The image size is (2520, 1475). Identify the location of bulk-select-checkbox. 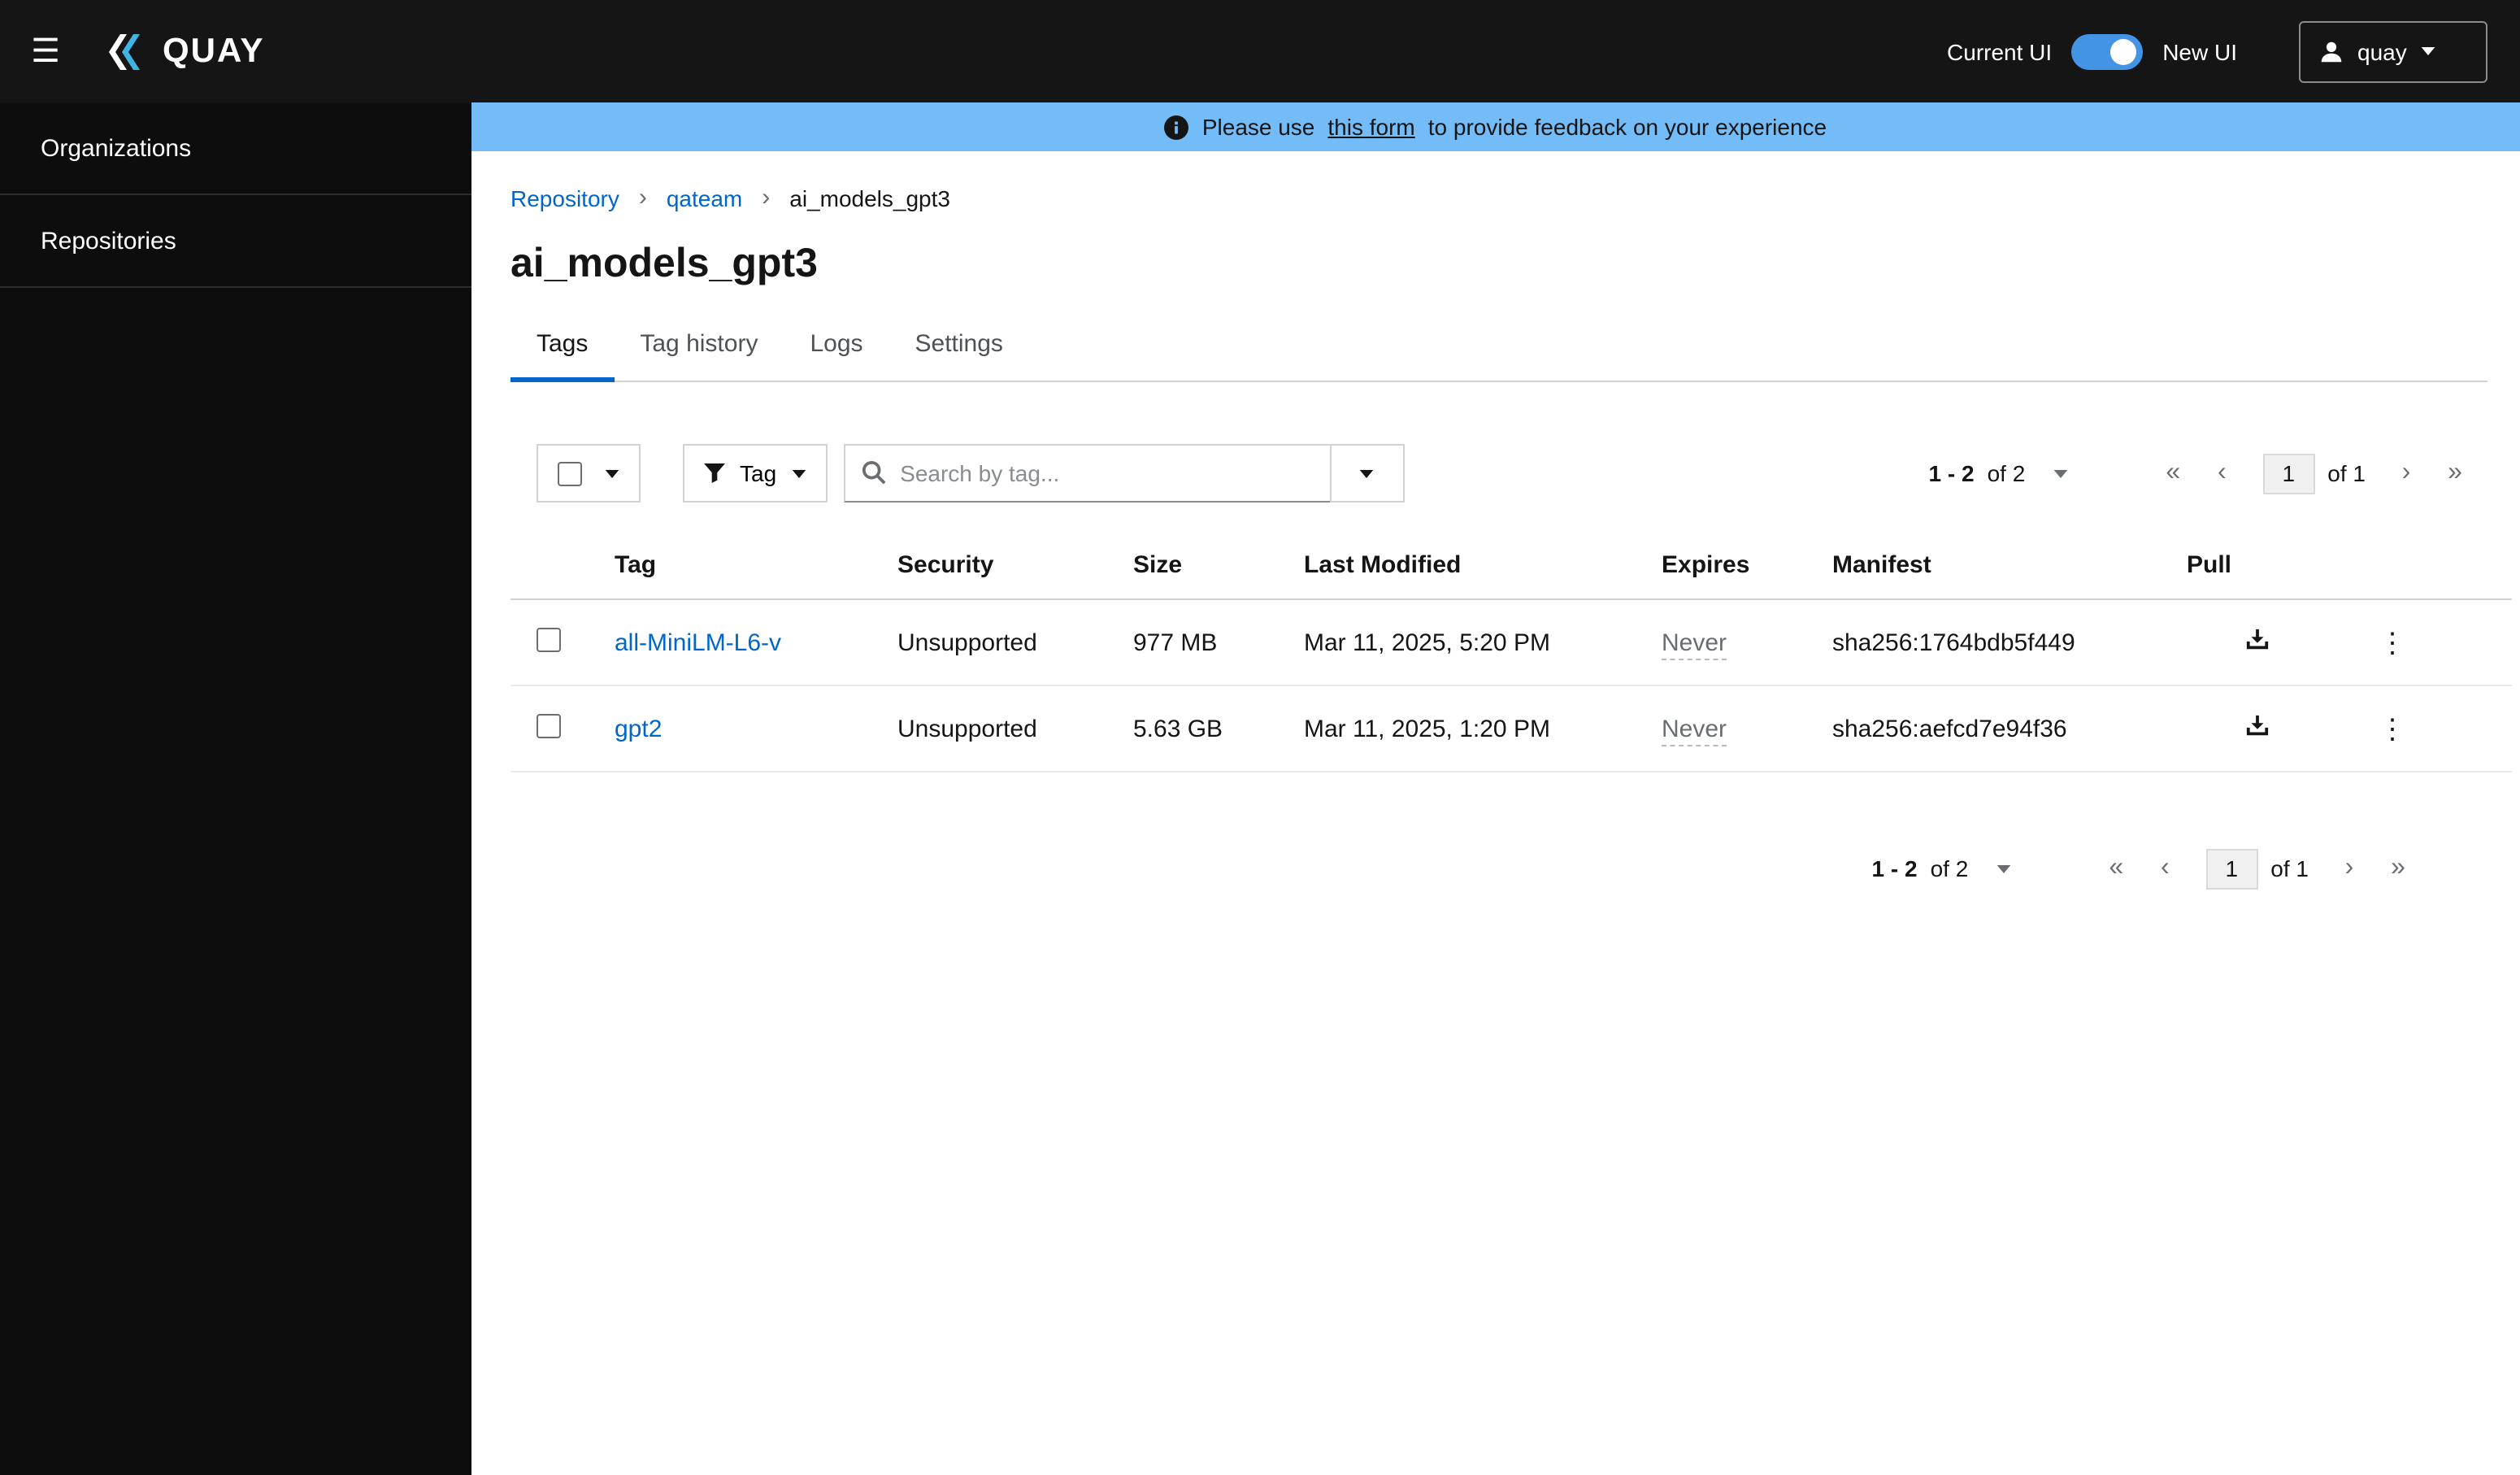
(570, 473).